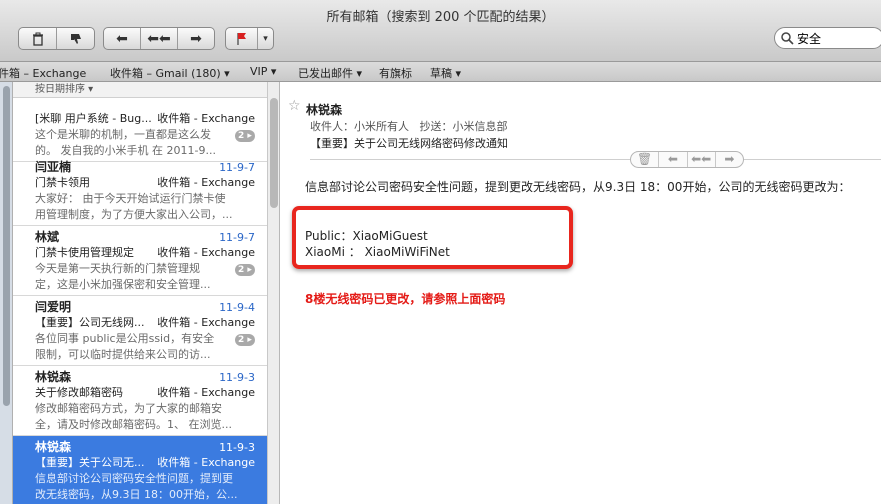  I want to click on cc-label: 抄送：, so click(436, 126).